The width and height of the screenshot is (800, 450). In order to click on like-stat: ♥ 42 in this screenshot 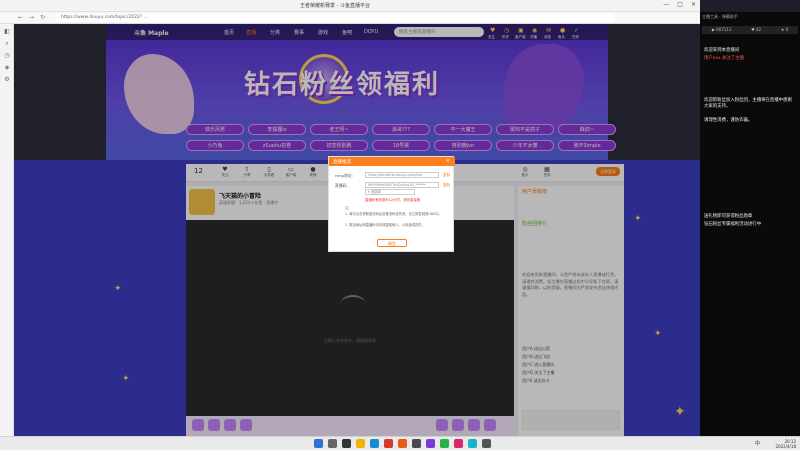, I will do `click(756, 29)`.